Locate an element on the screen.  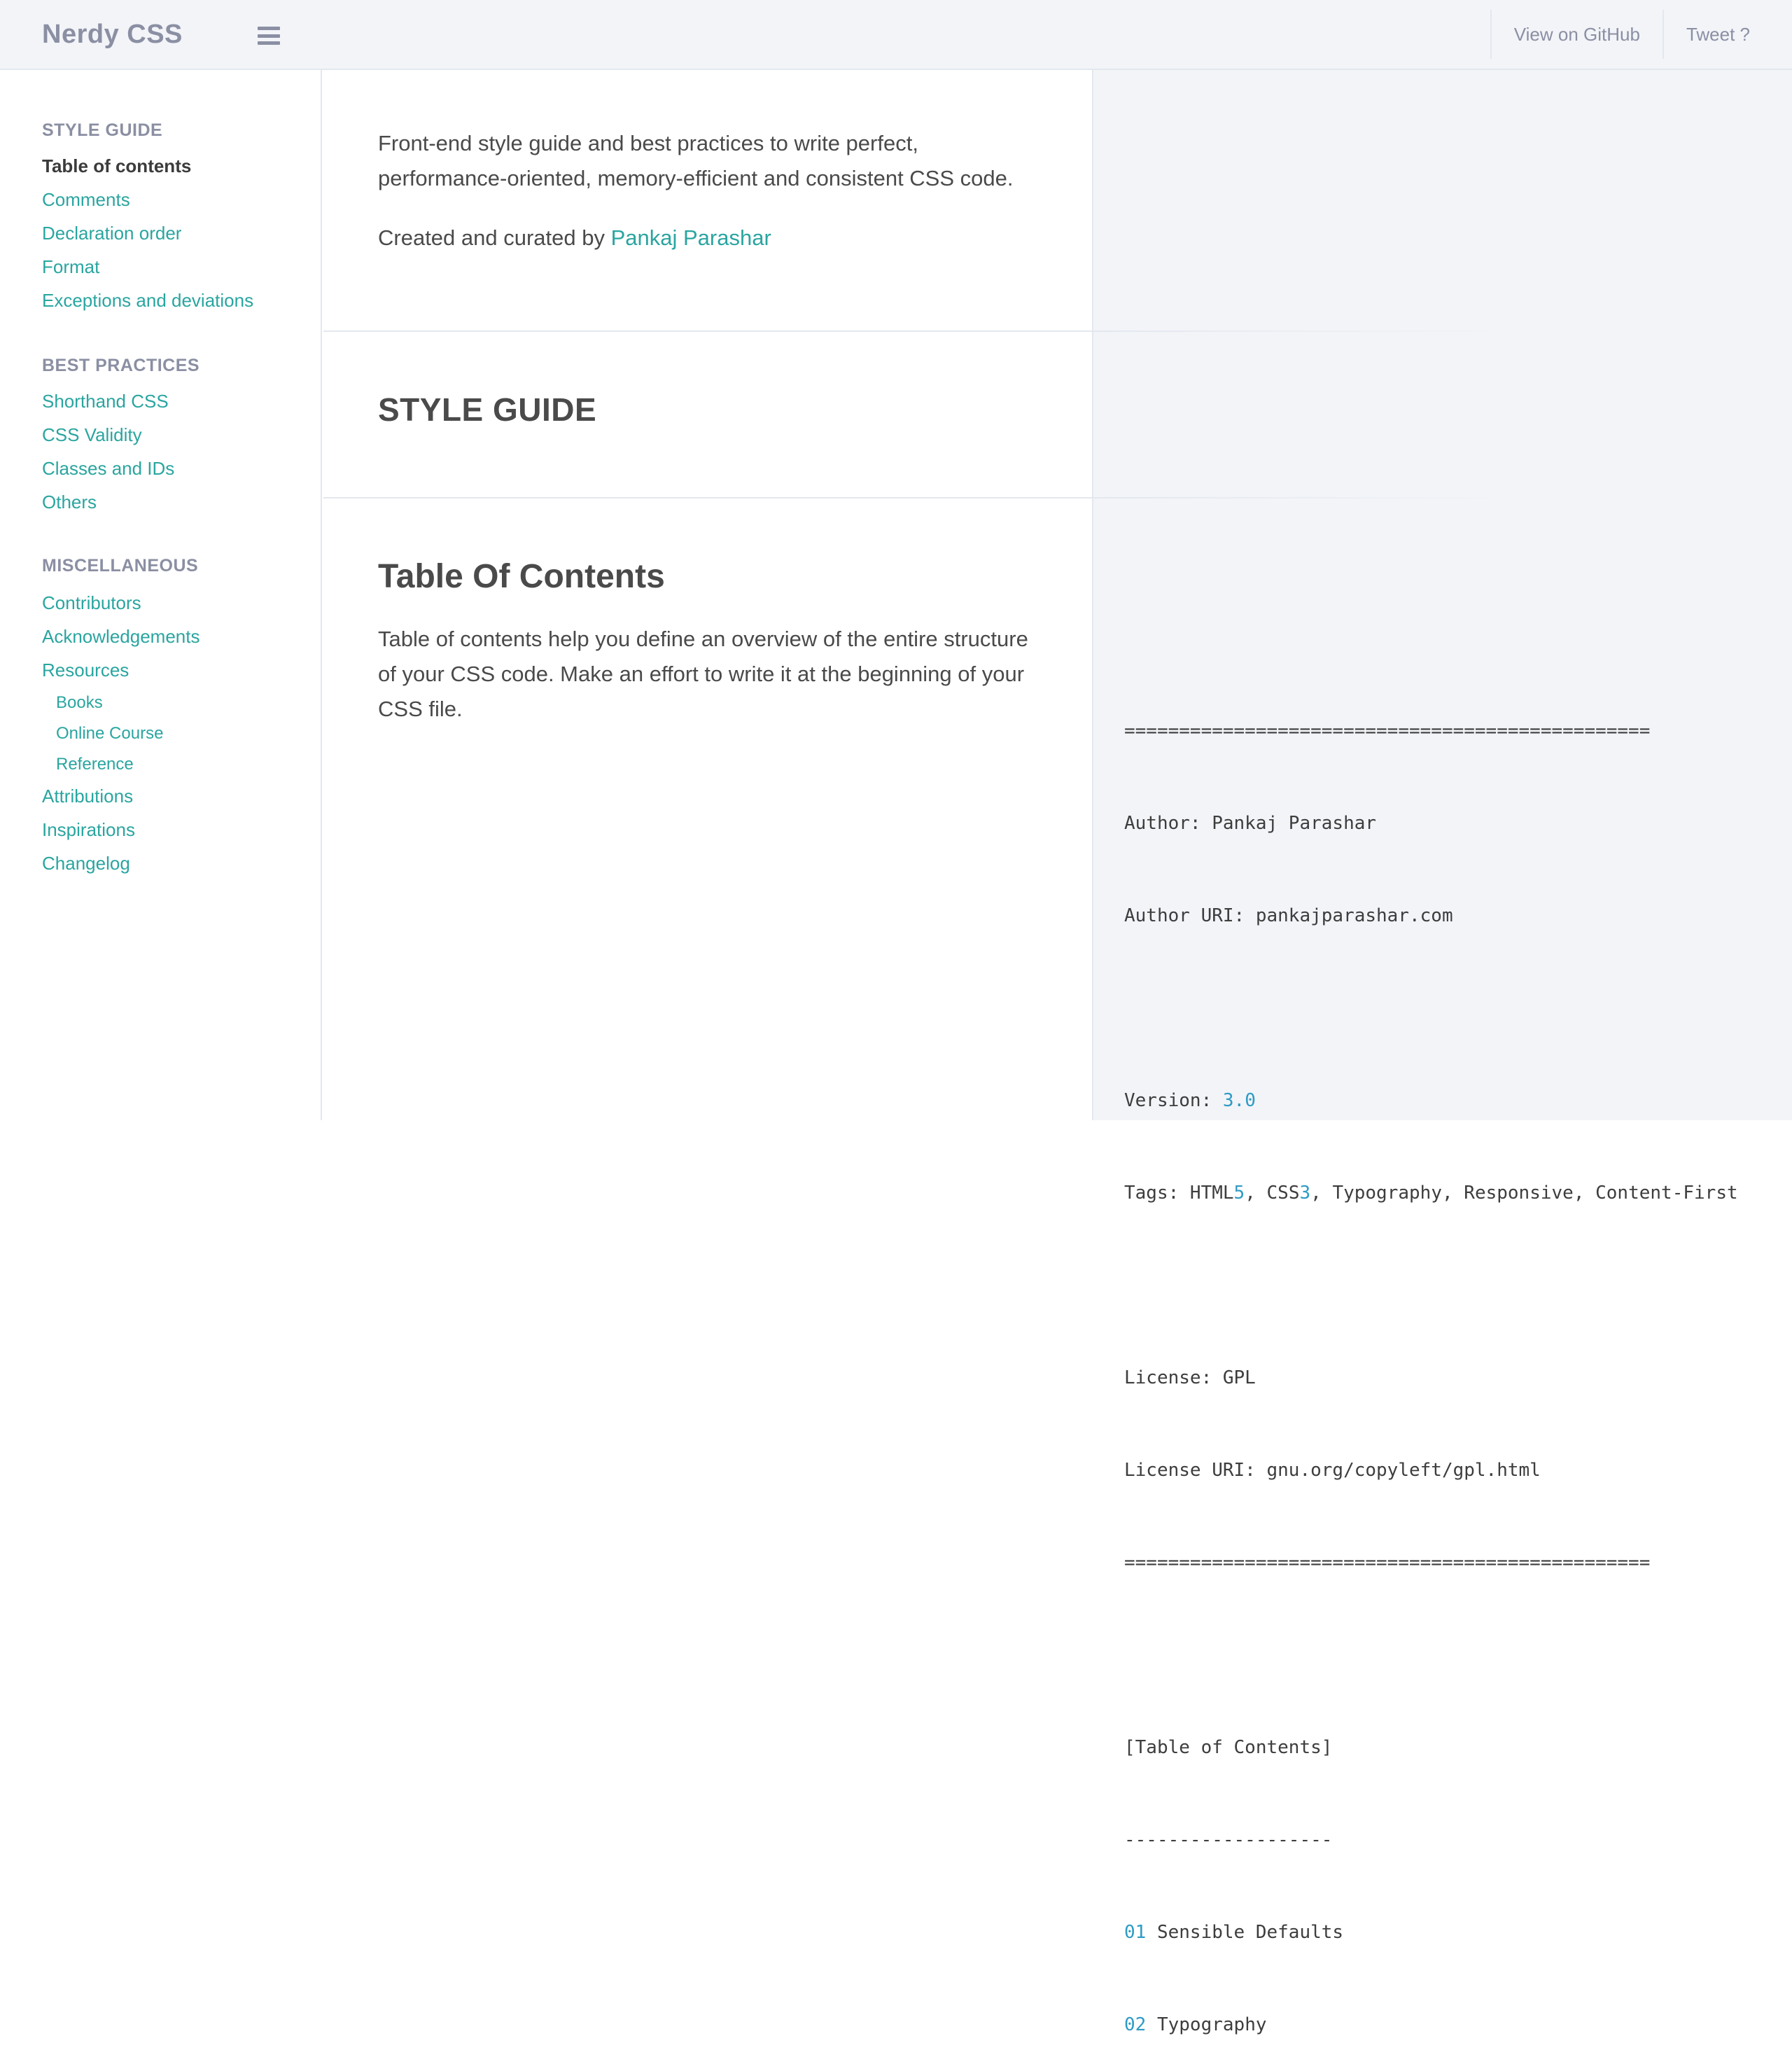
nav-item-inspirations: Inspirations is located at coordinates (88, 830).